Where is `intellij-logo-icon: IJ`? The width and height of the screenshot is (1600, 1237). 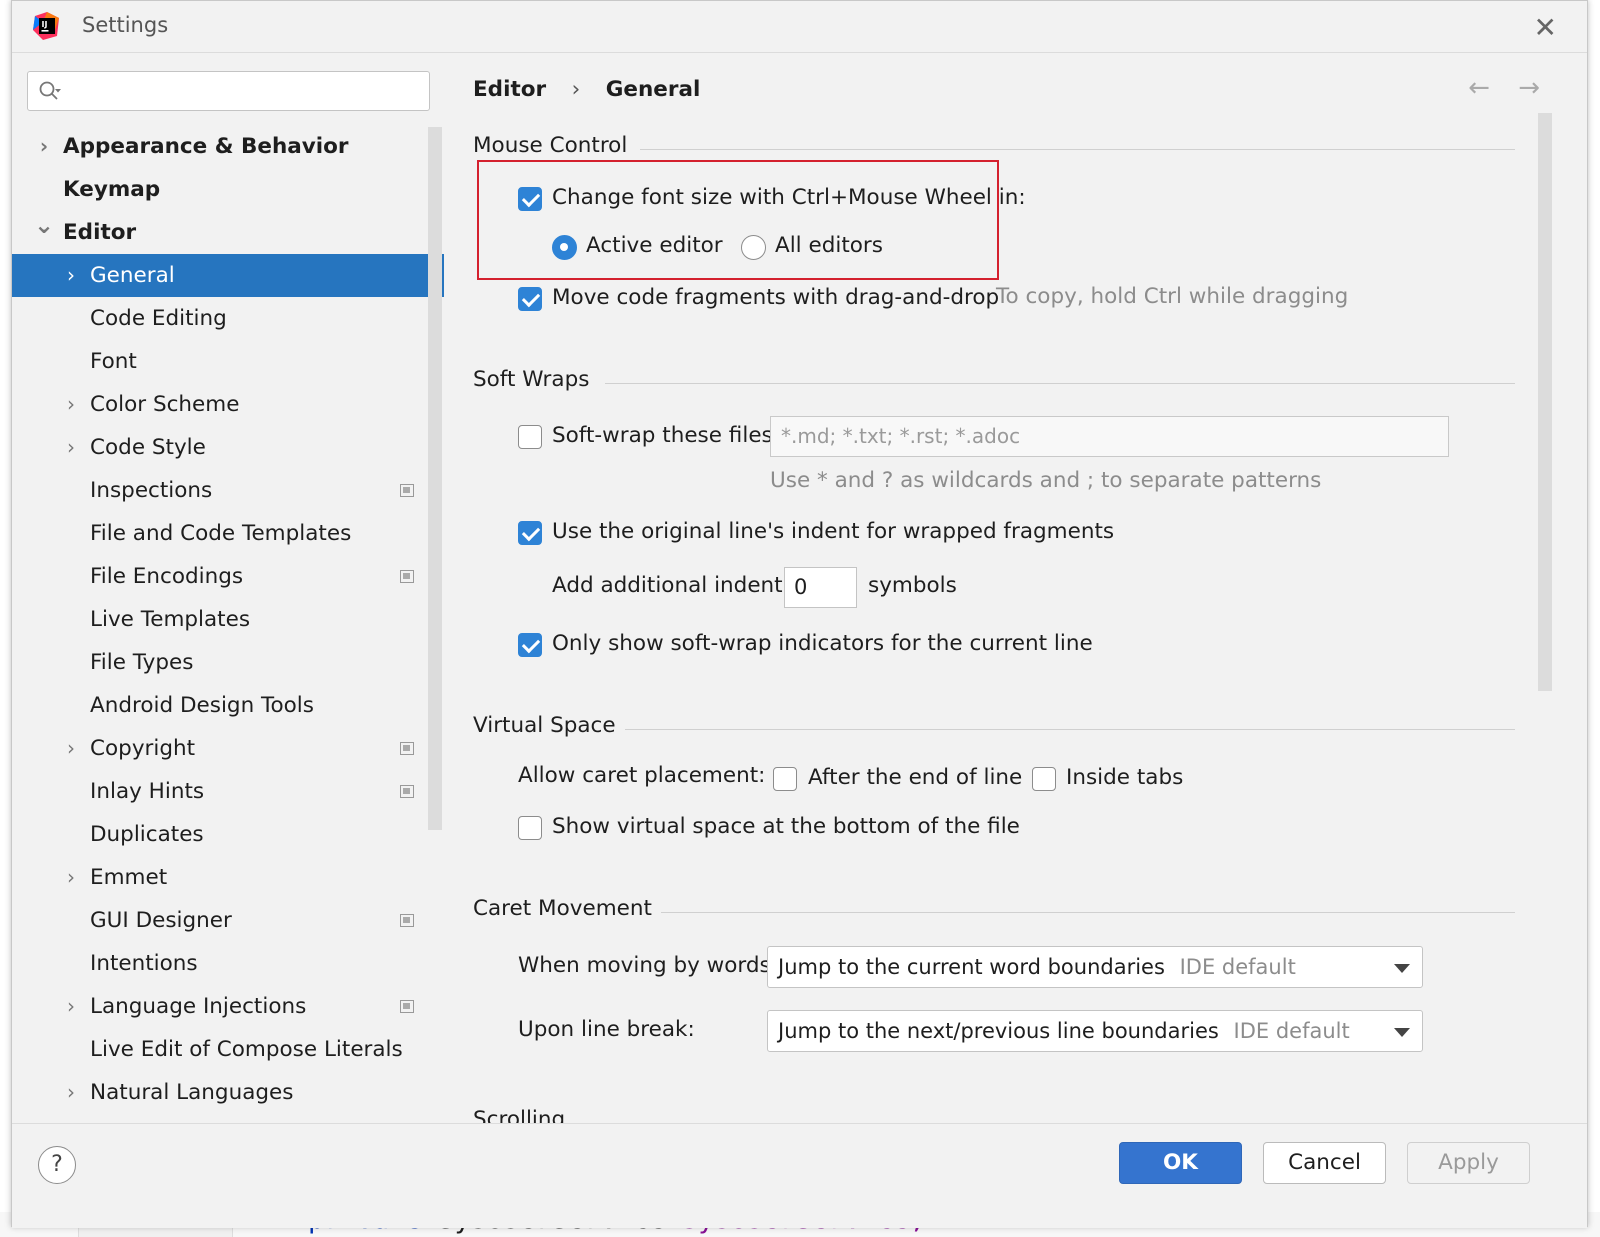 intellij-logo-icon: IJ is located at coordinates (46, 26).